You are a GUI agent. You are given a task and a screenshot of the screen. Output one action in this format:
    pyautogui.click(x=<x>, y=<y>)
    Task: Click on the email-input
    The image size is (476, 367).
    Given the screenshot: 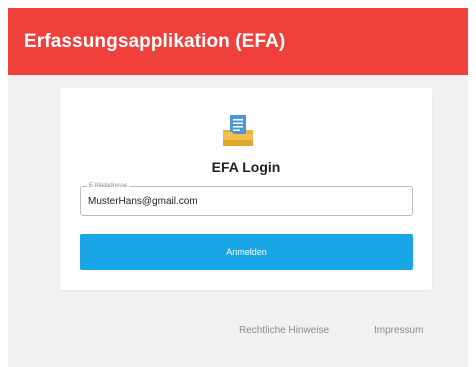 What is the action you would take?
    pyautogui.click(x=238, y=201)
    